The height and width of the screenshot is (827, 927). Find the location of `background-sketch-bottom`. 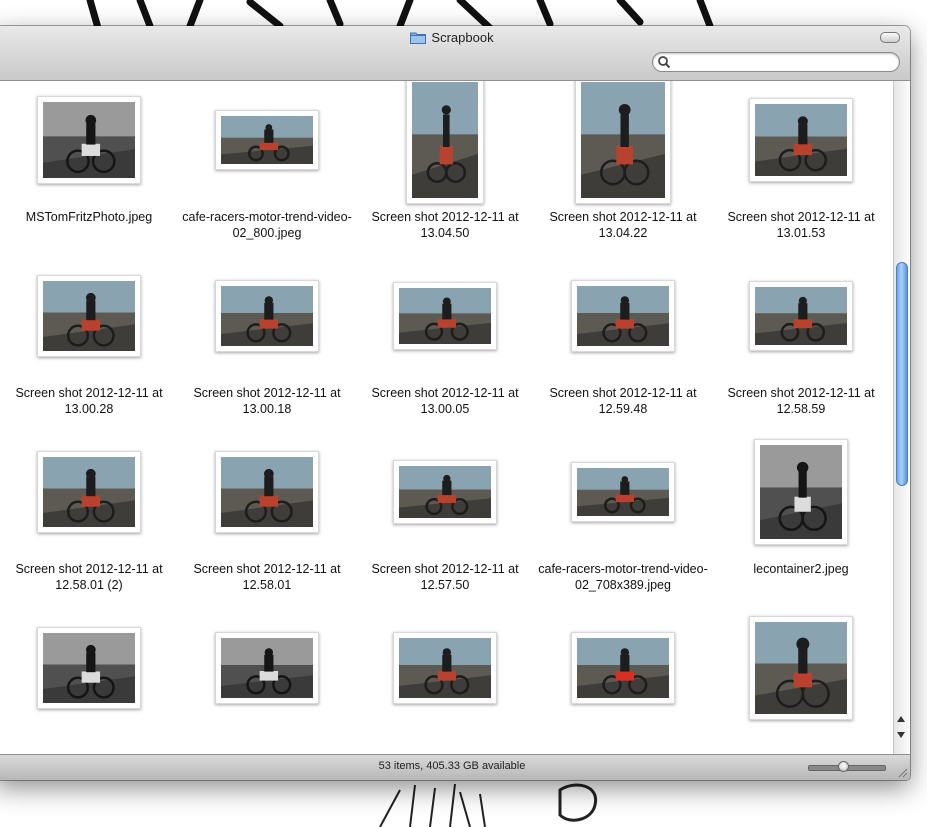

background-sketch-bottom is located at coordinates (488, 805).